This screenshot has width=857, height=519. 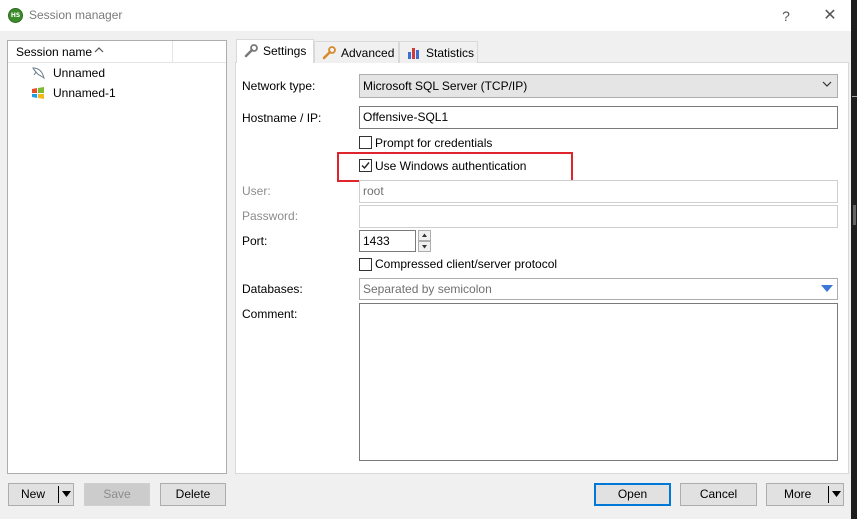 I want to click on sort-ascending-icon, so click(x=99, y=50).